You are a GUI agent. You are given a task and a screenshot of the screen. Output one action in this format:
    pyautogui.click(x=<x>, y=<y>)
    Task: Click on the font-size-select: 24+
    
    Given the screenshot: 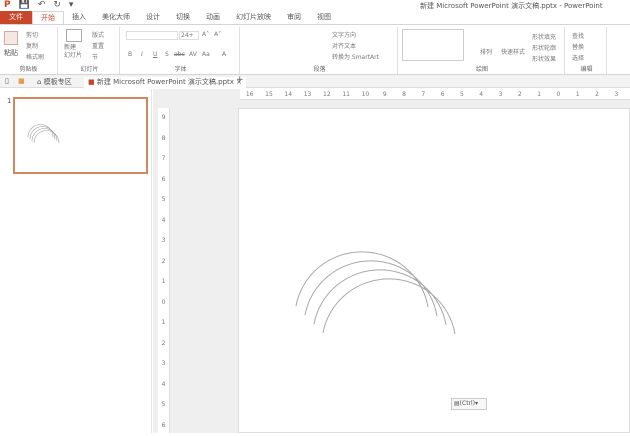 What is the action you would take?
    pyautogui.click(x=189, y=35)
    